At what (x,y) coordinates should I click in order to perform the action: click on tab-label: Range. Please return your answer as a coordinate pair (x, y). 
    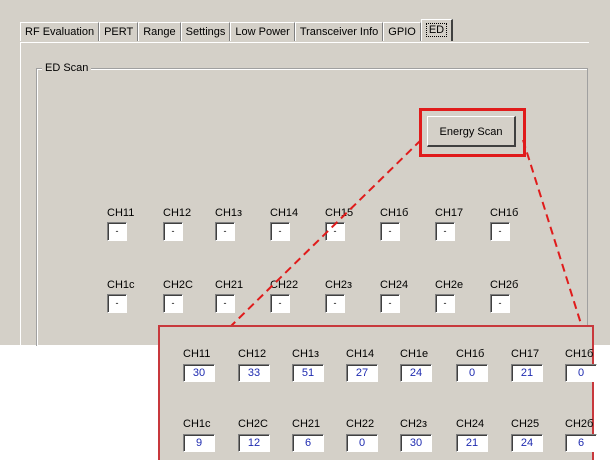
    Looking at the image, I should click on (159, 32).